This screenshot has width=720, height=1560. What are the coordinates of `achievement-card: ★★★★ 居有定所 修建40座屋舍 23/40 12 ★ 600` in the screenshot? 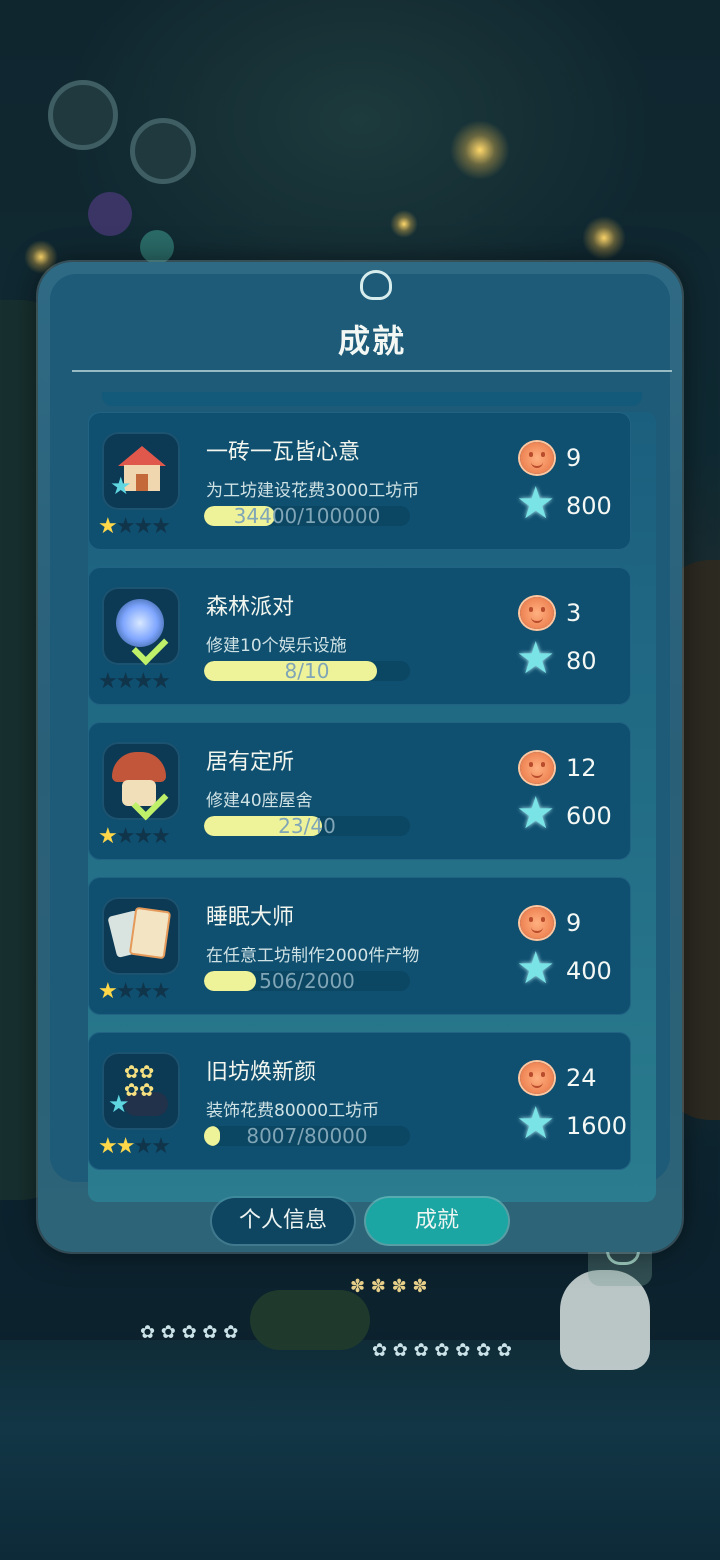 It's located at (359, 791).